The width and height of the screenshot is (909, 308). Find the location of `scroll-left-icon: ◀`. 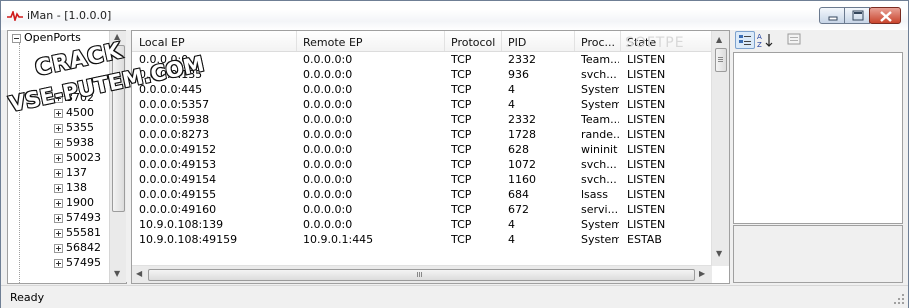

scroll-left-icon: ◀ is located at coordinates (139, 273).